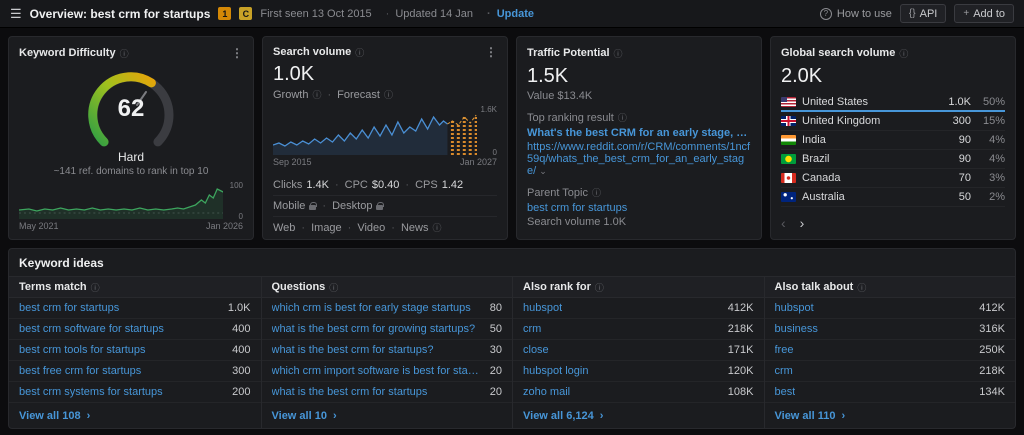 Image resolution: width=1024 pixels, height=435 pixels. I want to click on keyword-row: what is the best crm for startups 20, so click(386, 392).